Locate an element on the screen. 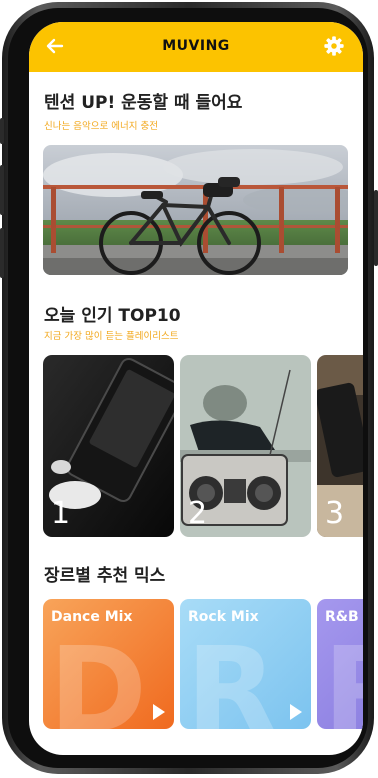  top10-section-subtitle: 지금 가장 많이 듣는 플레이리스트 is located at coordinates (111, 336).